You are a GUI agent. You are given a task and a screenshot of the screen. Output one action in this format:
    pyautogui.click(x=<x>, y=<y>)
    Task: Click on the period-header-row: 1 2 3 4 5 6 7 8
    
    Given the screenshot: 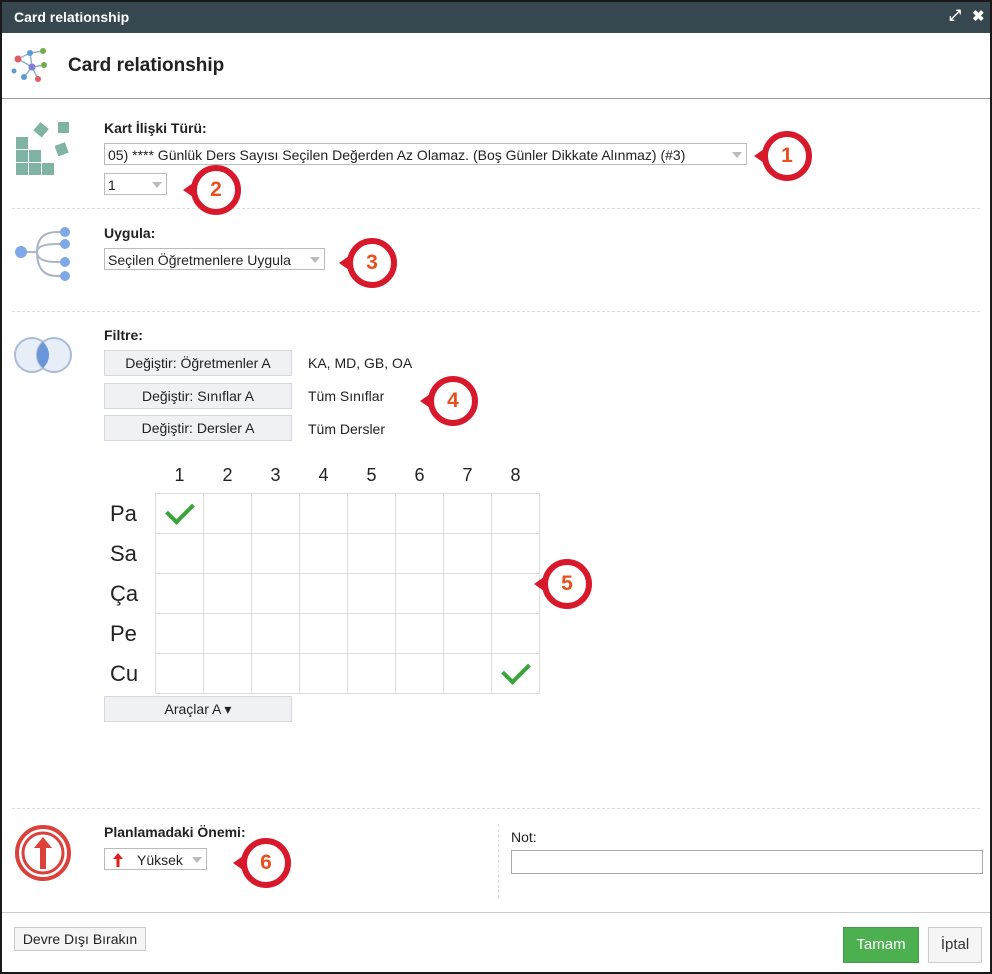 What is the action you would take?
    pyautogui.click(x=322, y=475)
    